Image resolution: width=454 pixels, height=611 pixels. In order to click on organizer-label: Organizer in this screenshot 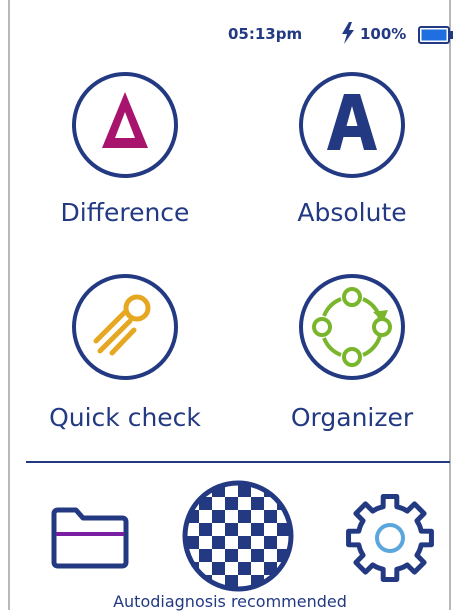, I will do `click(352, 417)`.